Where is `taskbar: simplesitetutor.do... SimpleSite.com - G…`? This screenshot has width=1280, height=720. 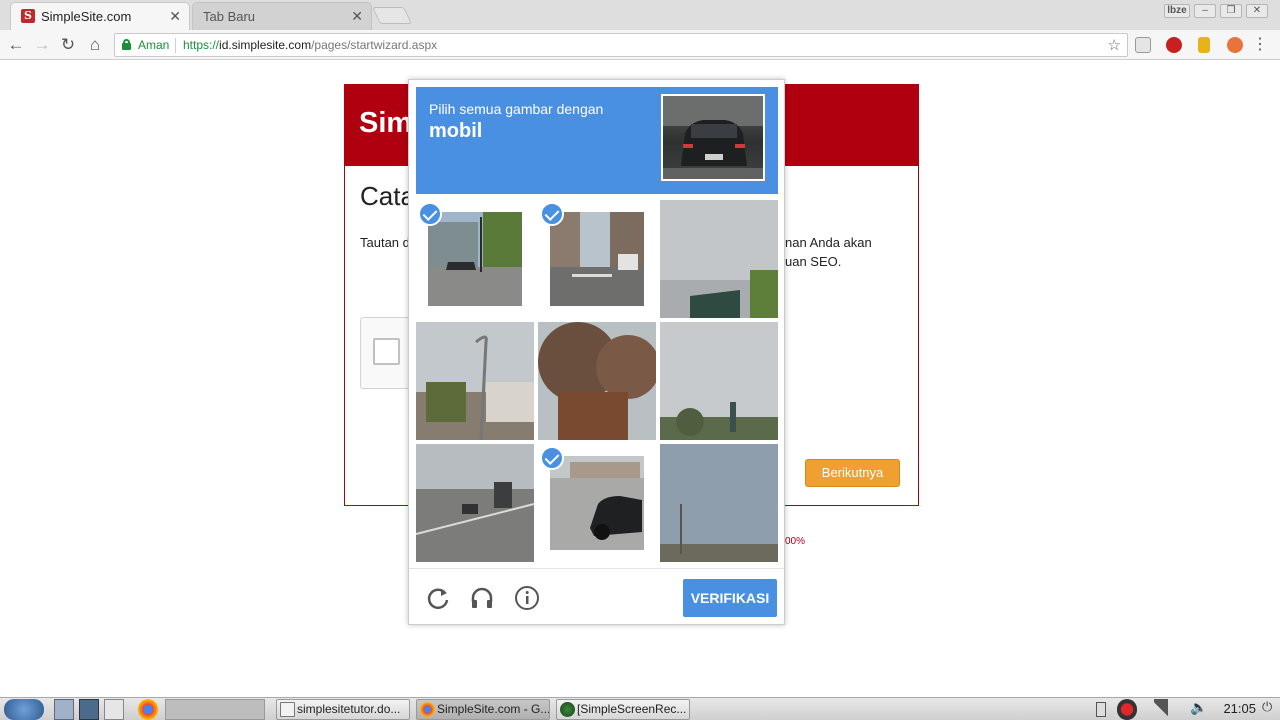
taskbar: simplesitetutor.do... SimpleSite.com - G… is located at coordinates (640, 708).